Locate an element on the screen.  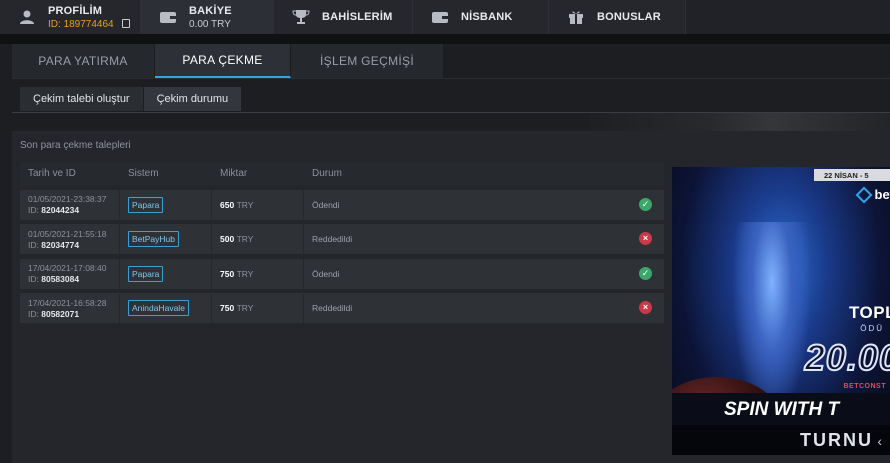
row-amount: 500 is located at coordinates (227, 239).